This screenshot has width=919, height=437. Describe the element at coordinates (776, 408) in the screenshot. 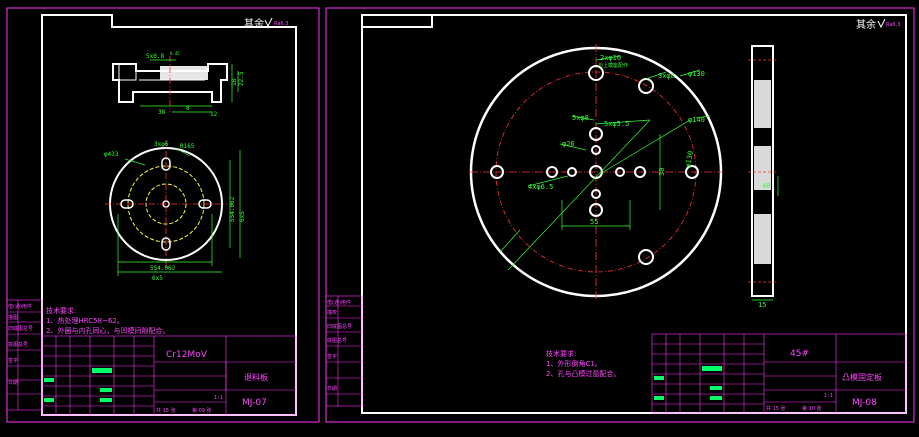

I see `right-sheet-total: 共 15 张` at that location.